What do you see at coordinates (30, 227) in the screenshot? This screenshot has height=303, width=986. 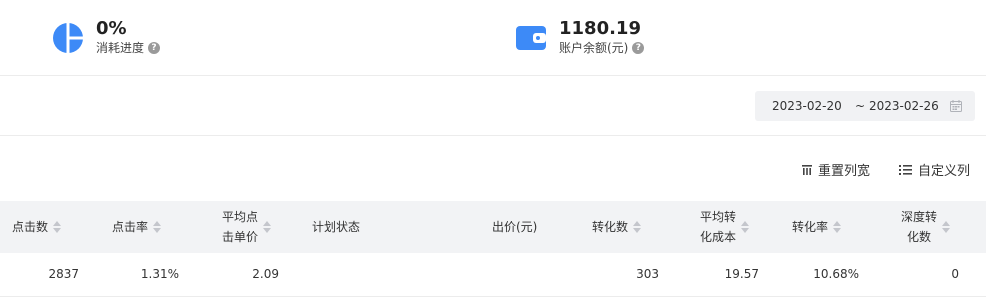 I see `header-label: 点击数` at bounding box center [30, 227].